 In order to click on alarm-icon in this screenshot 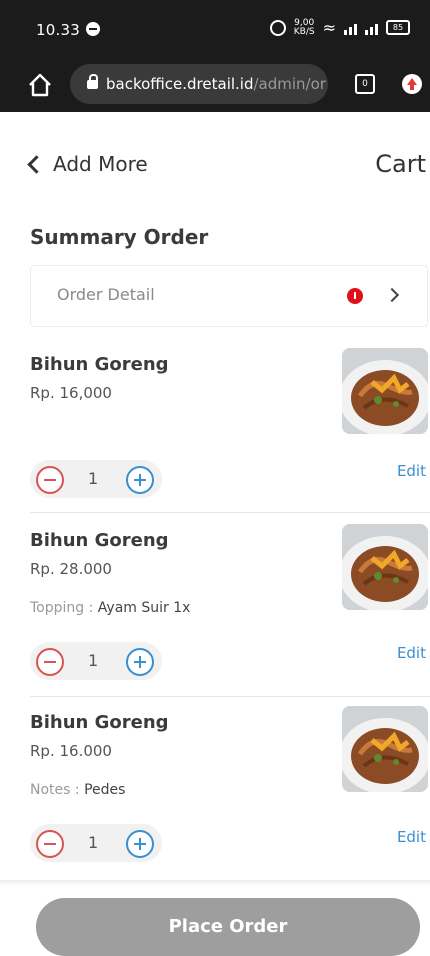, I will do `click(277, 27)`.